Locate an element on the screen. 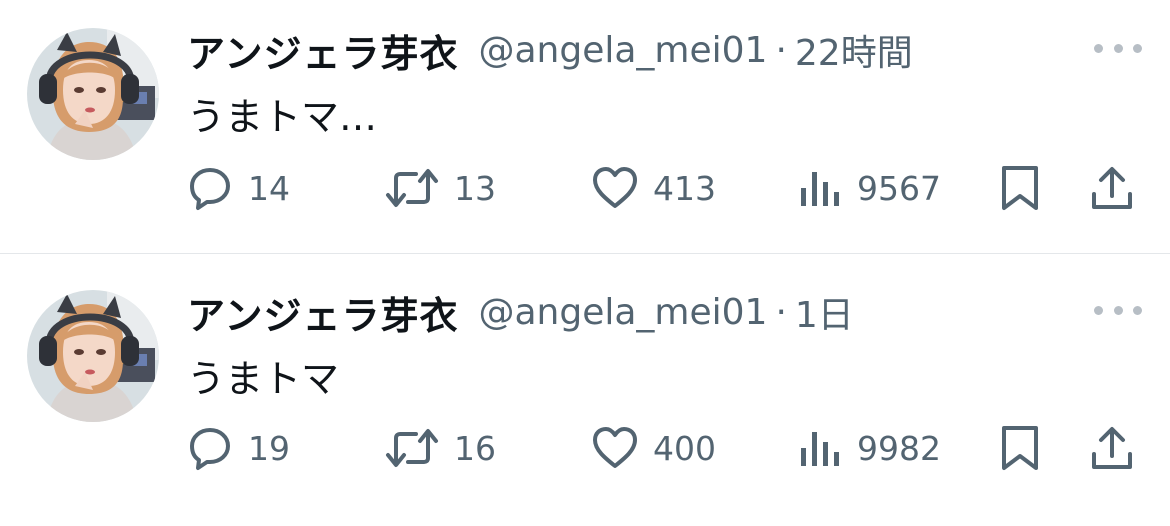 This screenshot has height=526, width=1170. tweet-text: うまトマ is located at coordinates (263, 379).